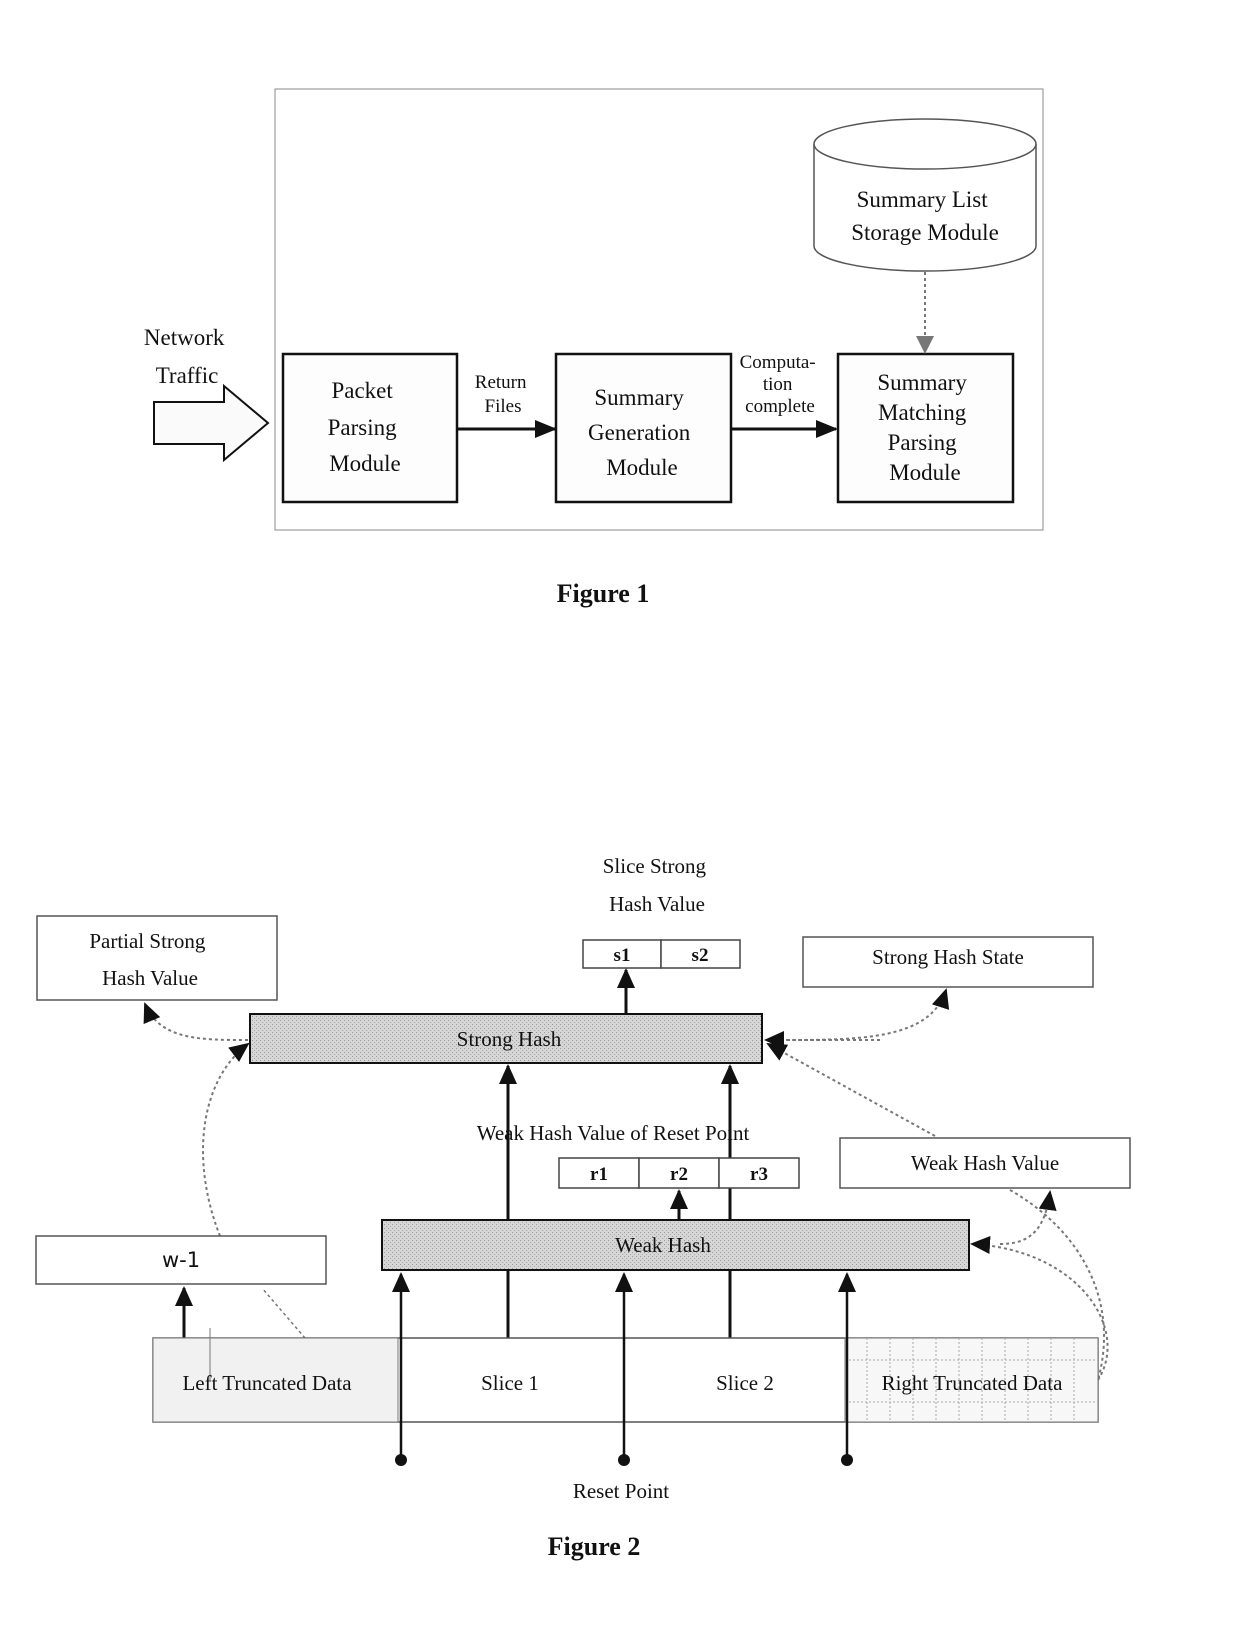 The image size is (1240, 1644). What do you see at coordinates (503, 394) in the screenshot?
I see `return-files-label: Return Files` at bounding box center [503, 394].